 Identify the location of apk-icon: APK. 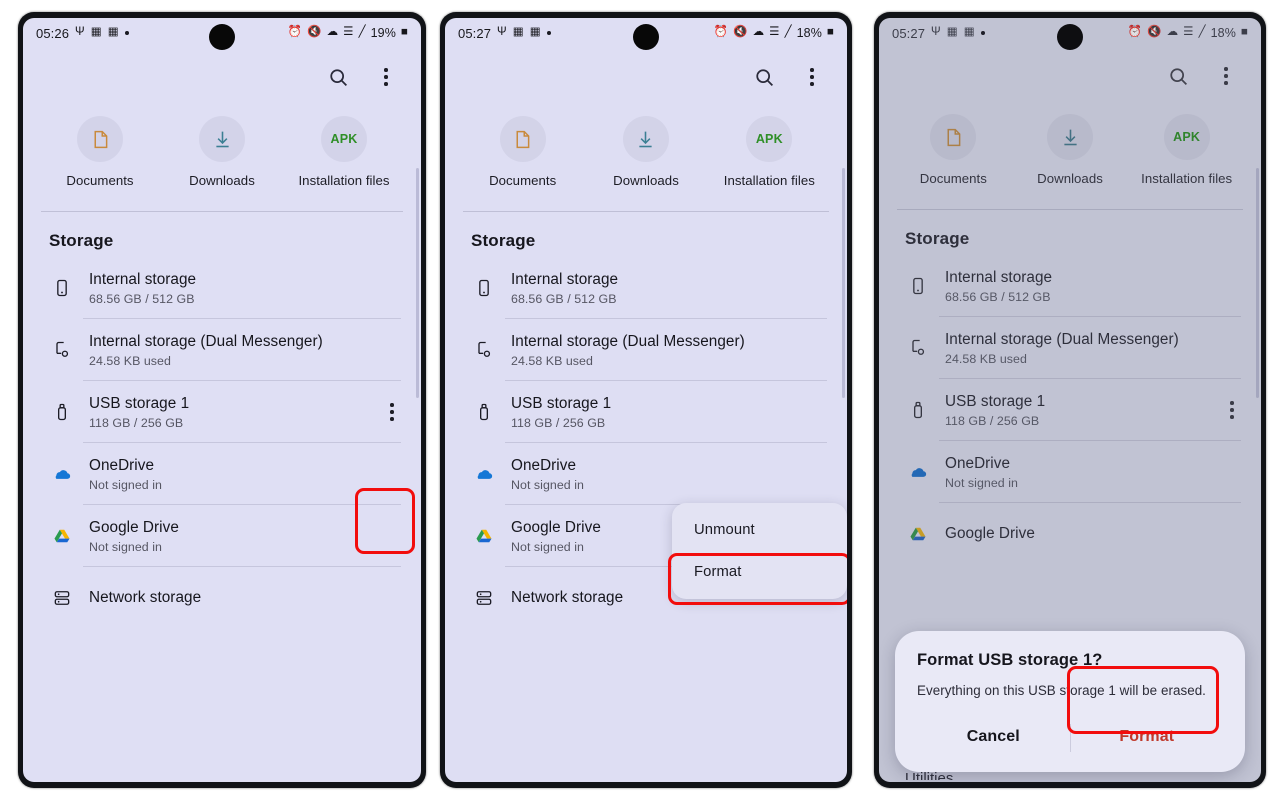
(1186, 137).